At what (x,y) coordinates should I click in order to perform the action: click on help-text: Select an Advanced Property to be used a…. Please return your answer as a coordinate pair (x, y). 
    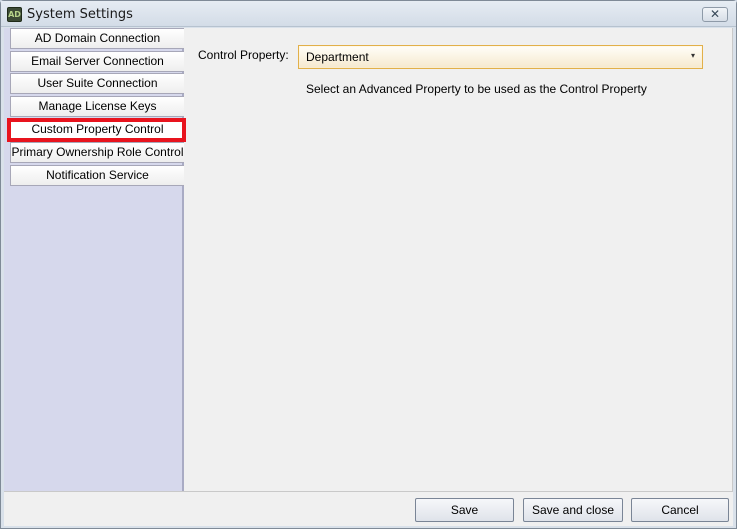
    Looking at the image, I should click on (476, 89).